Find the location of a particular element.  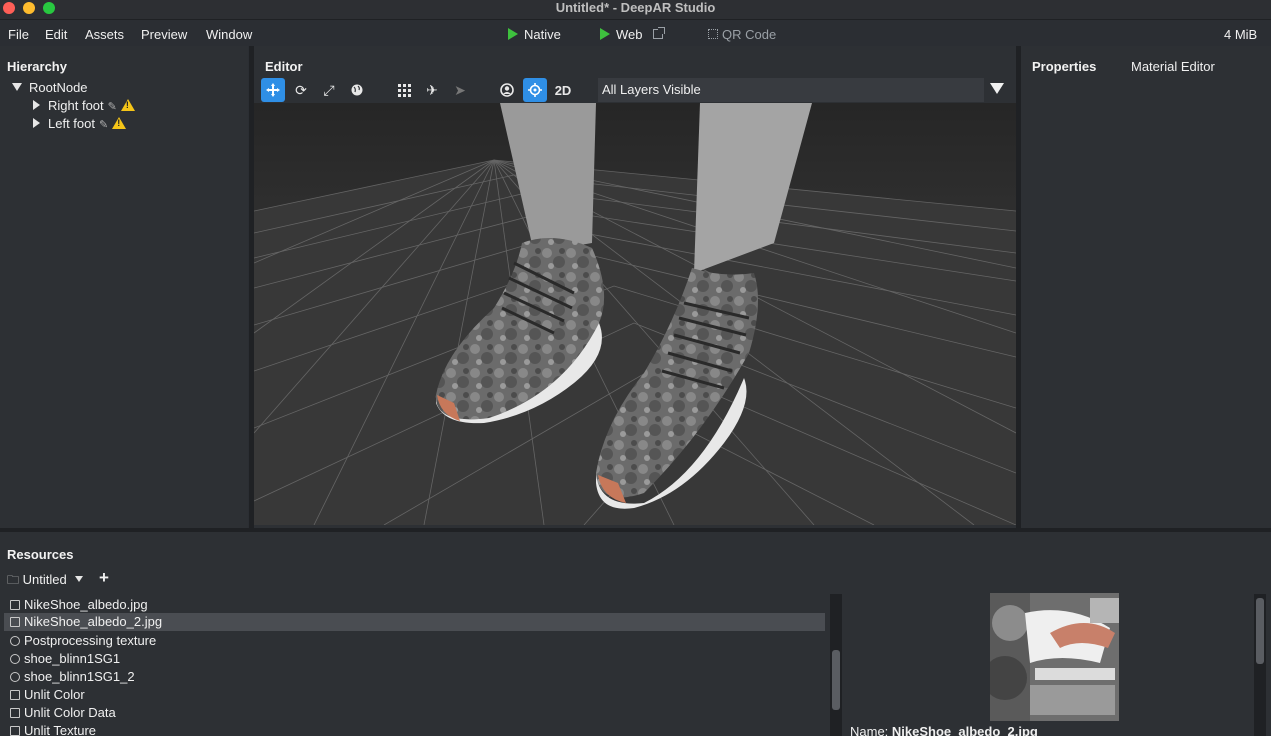

menu-file: File is located at coordinates (18, 34).